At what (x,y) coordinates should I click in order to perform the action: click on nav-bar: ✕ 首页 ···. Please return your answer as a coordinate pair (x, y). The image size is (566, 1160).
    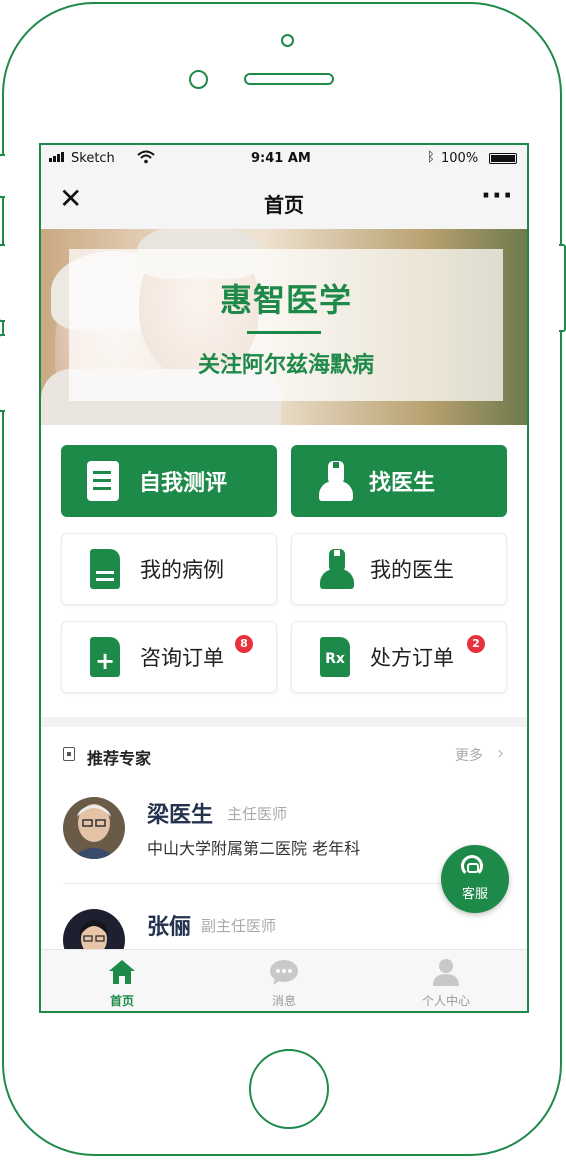
    Looking at the image, I should click on (284, 201).